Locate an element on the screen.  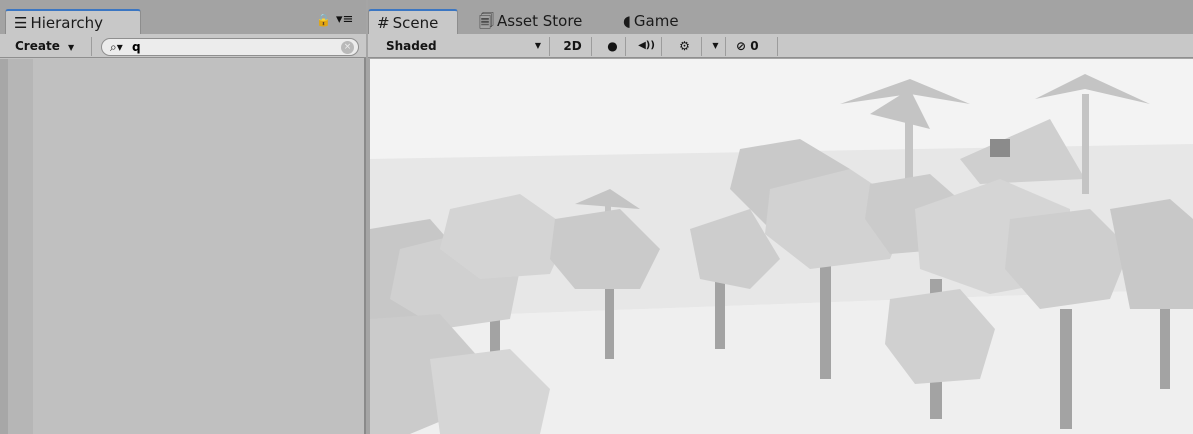
toggle-2d-button: 2D is located at coordinates (573, 46).